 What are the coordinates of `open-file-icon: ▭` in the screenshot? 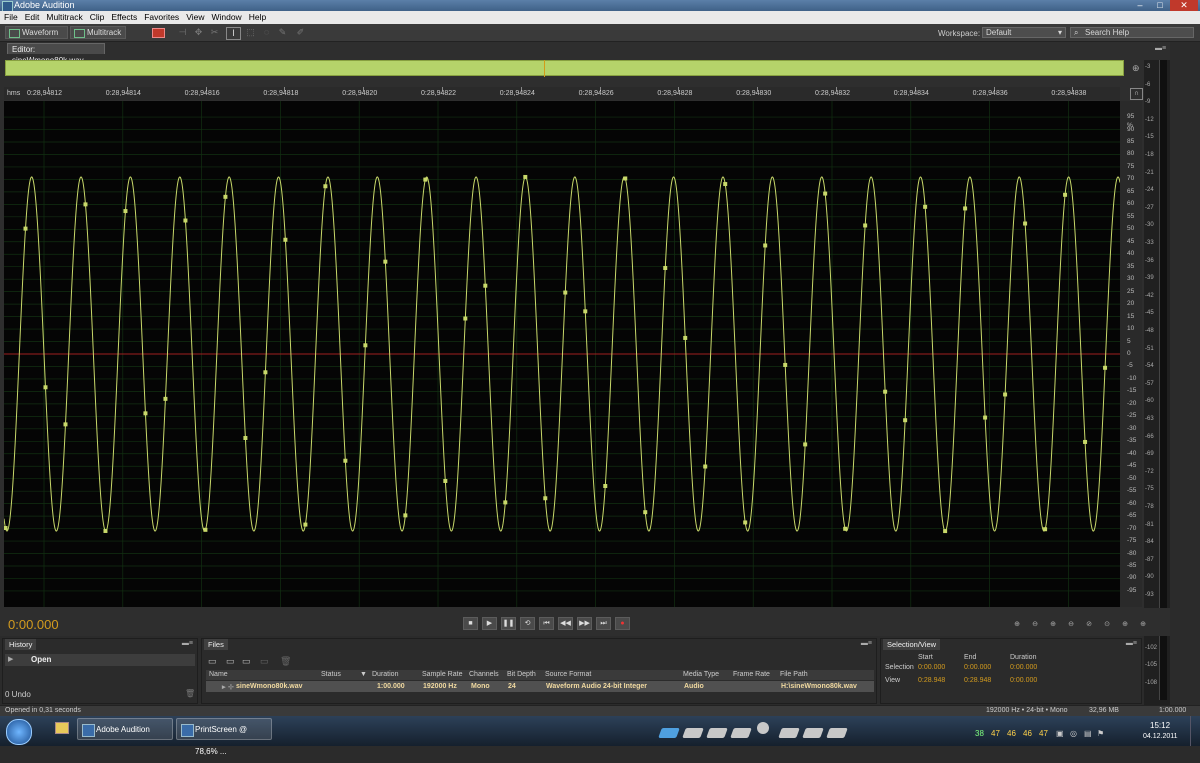 It's located at (212, 661).